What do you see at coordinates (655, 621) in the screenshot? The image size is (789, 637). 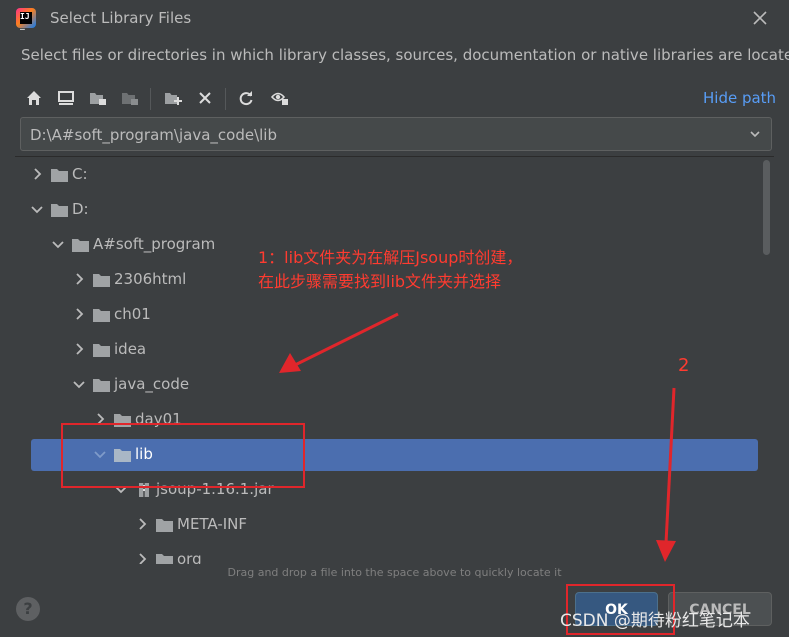 I see `csdn-watermark: CSDN @期待粉红笔记本` at bounding box center [655, 621].